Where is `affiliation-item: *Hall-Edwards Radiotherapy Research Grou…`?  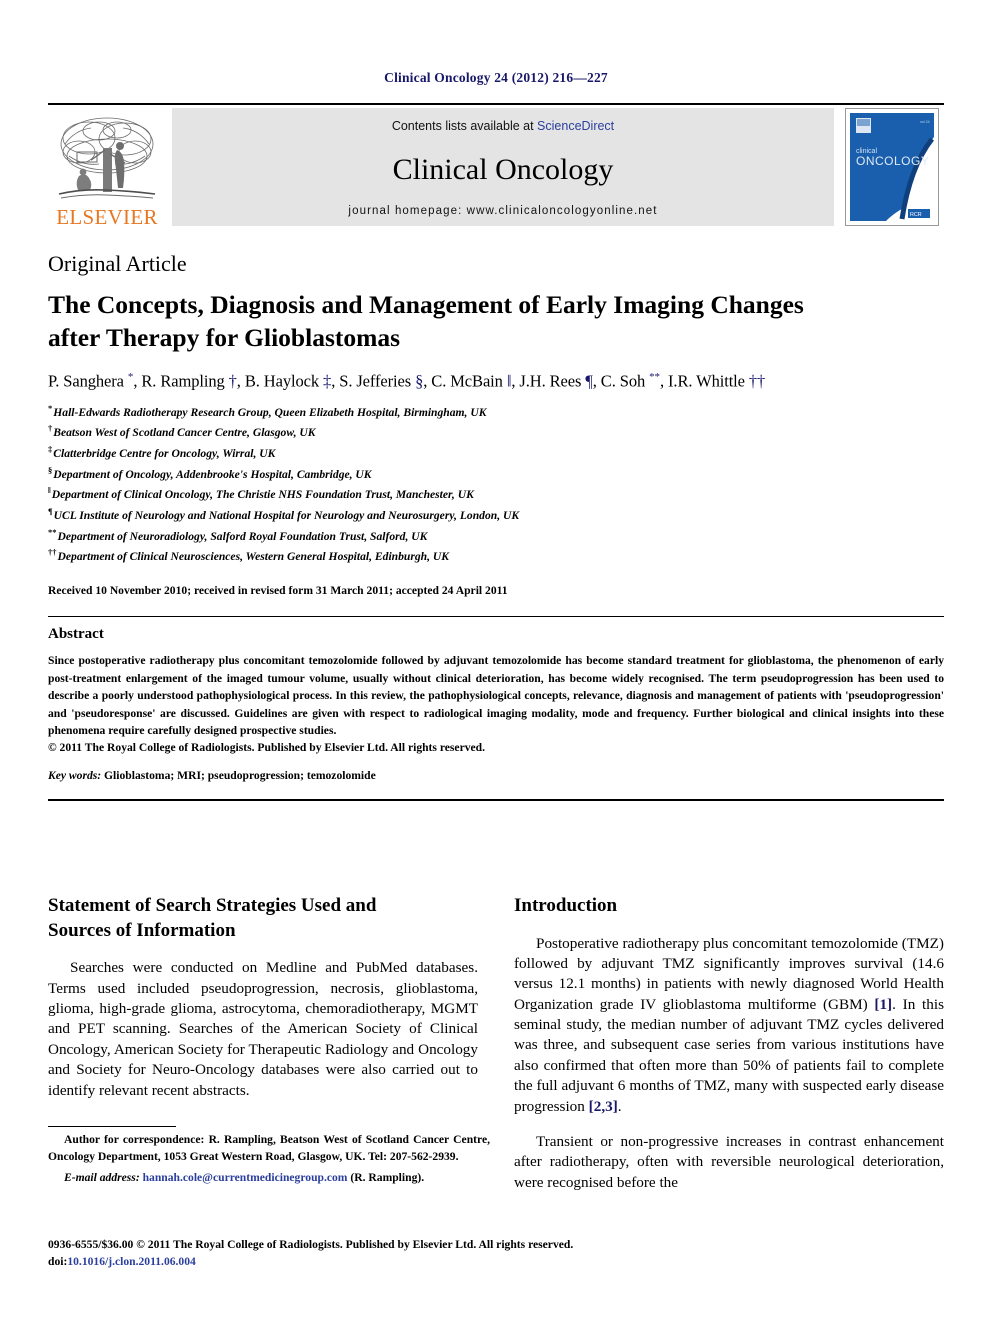 affiliation-item: *Hall-Edwards Radiotherapy Research Grou… is located at coordinates (496, 412).